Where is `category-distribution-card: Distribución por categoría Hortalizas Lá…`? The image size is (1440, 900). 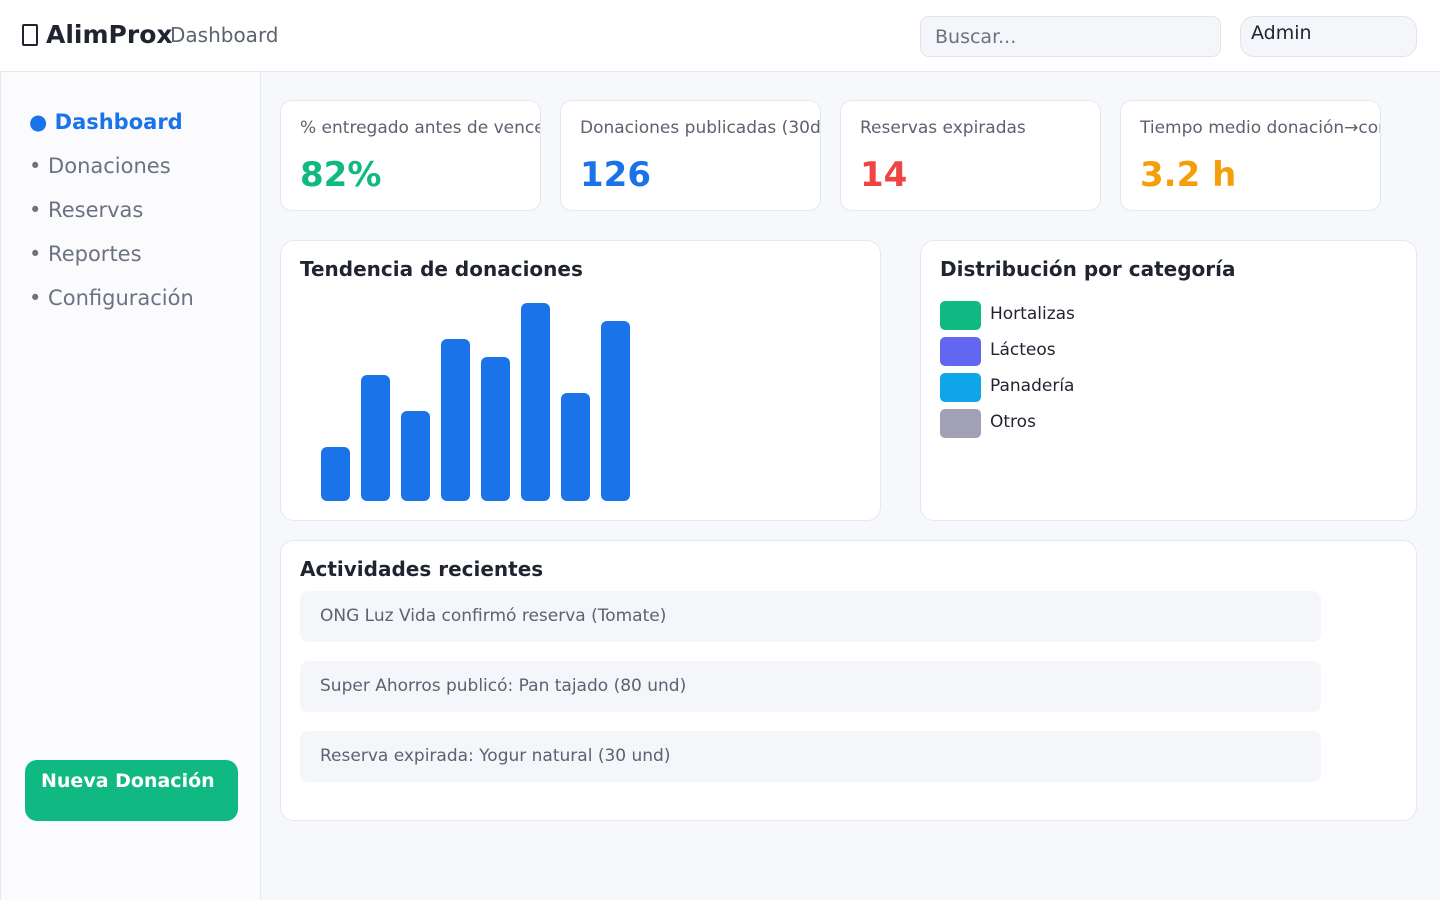
category-distribution-card: Distribución por categoría Hortalizas Lá… is located at coordinates (1168, 380).